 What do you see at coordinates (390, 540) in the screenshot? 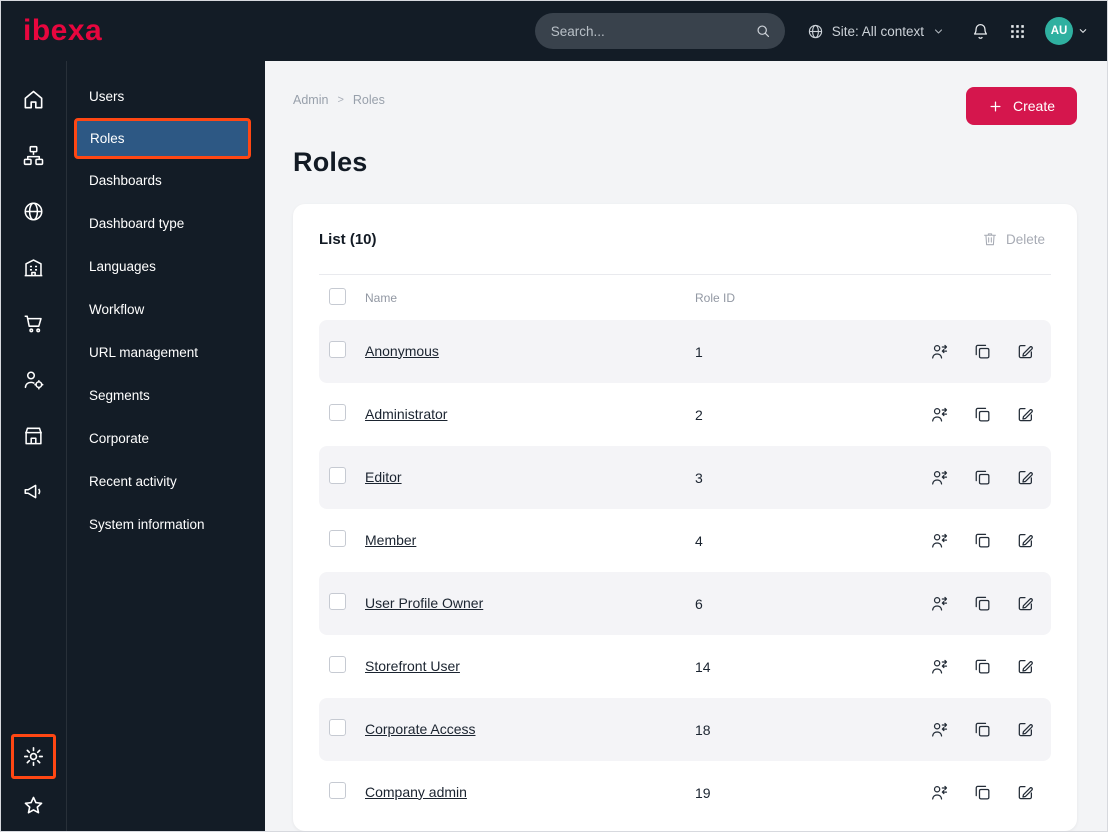
I see `role-name-link: Member` at bounding box center [390, 540].